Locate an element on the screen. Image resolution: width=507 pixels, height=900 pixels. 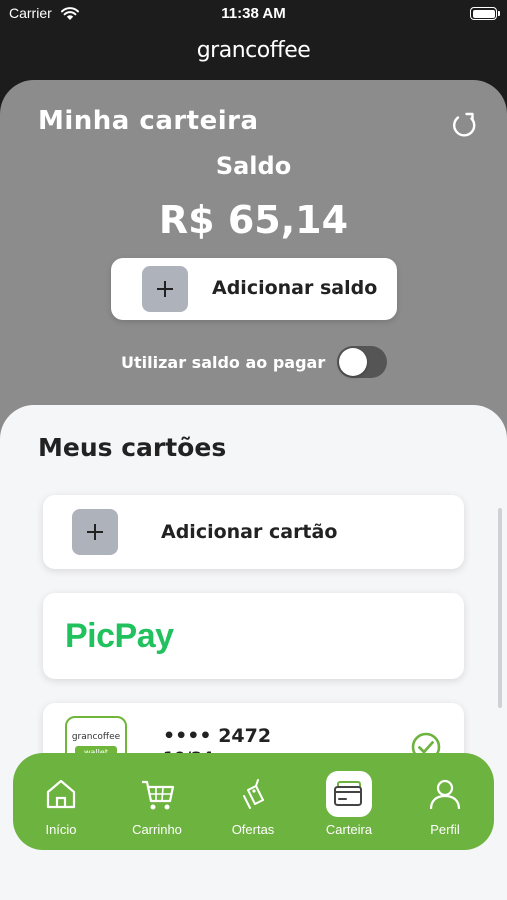
bottom-navigation: Início Carrinho Ofertas Carteira Perfil is located at coordinates (253, 801).